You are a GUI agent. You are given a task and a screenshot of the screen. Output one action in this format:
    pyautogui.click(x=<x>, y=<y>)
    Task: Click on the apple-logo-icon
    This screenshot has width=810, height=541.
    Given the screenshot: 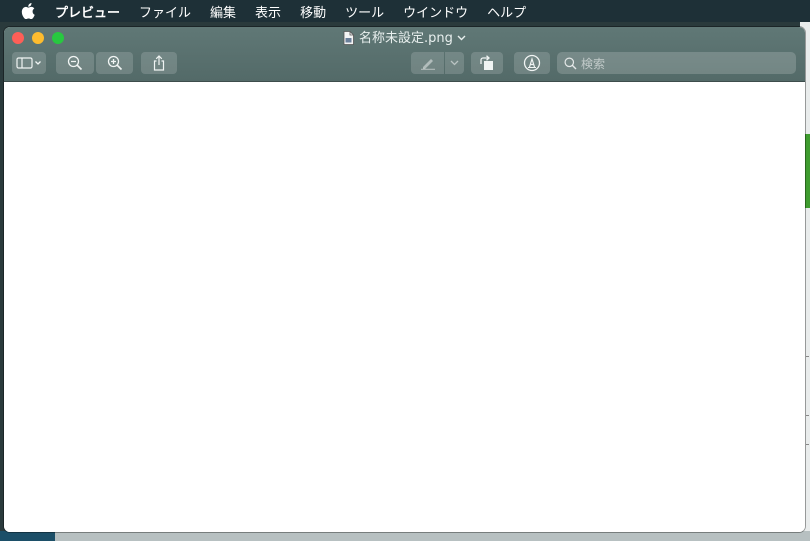 What is the action you would take?
    pyautogui.click(x=28, y=11)
    